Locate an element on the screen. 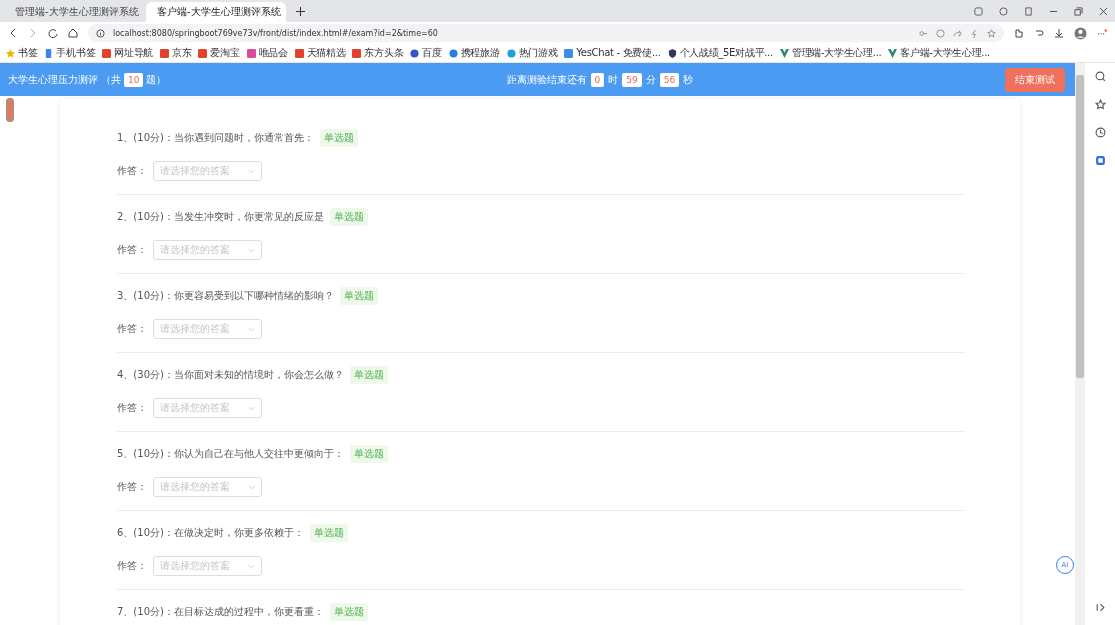 This screenshot has width=1115, height=625. bookmark: 京东 is located at coordinates (176, 53).